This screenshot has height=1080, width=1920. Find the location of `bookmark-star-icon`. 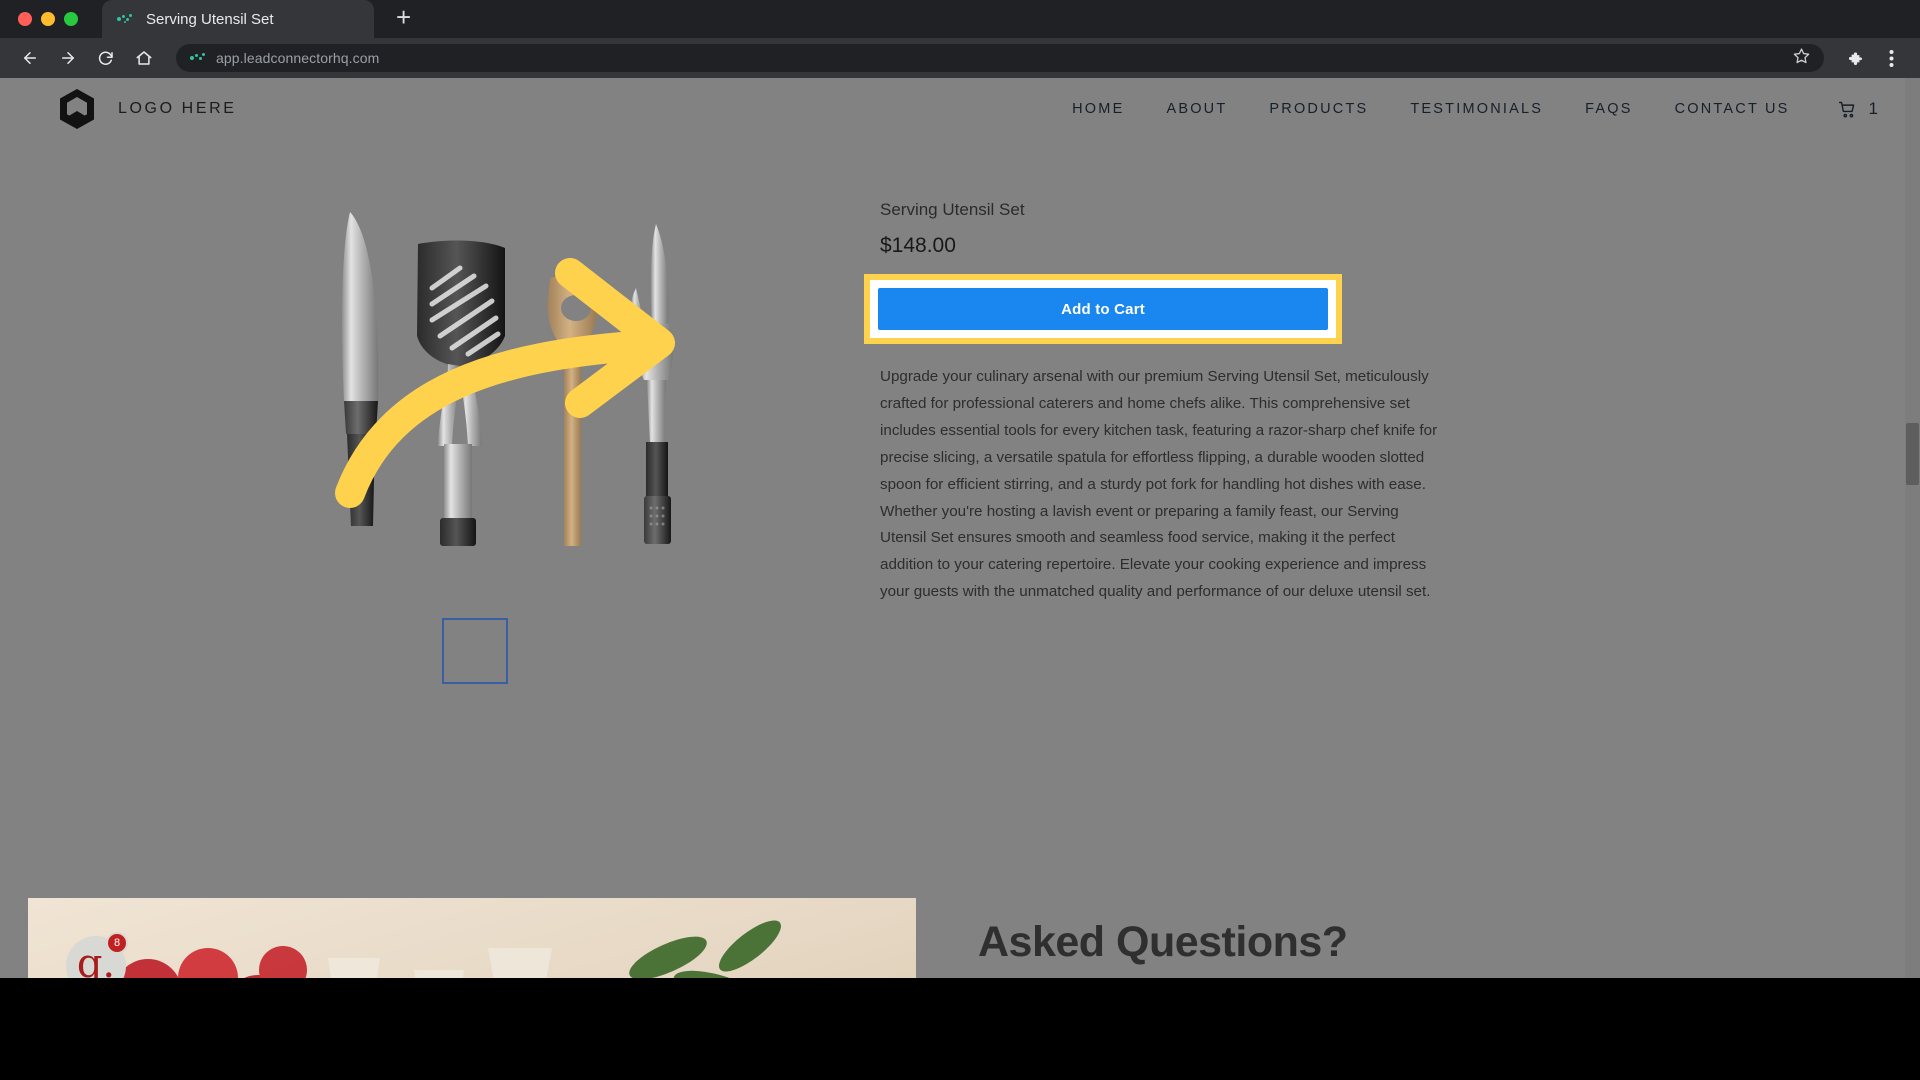

bookmark-star-icon is located at coordinates (1801, 58).